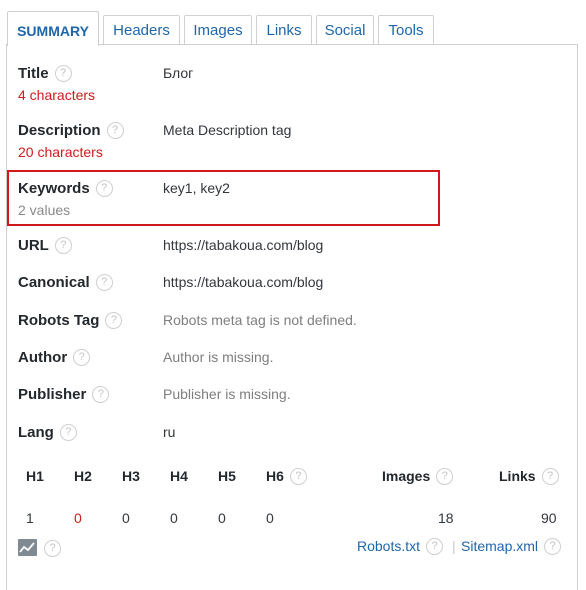 This screenshot has width=586, height=590. Describe the element at coordinates (400, 546) in the screenshot. I see `robots-txt-link: Robots.txt?` at that location.